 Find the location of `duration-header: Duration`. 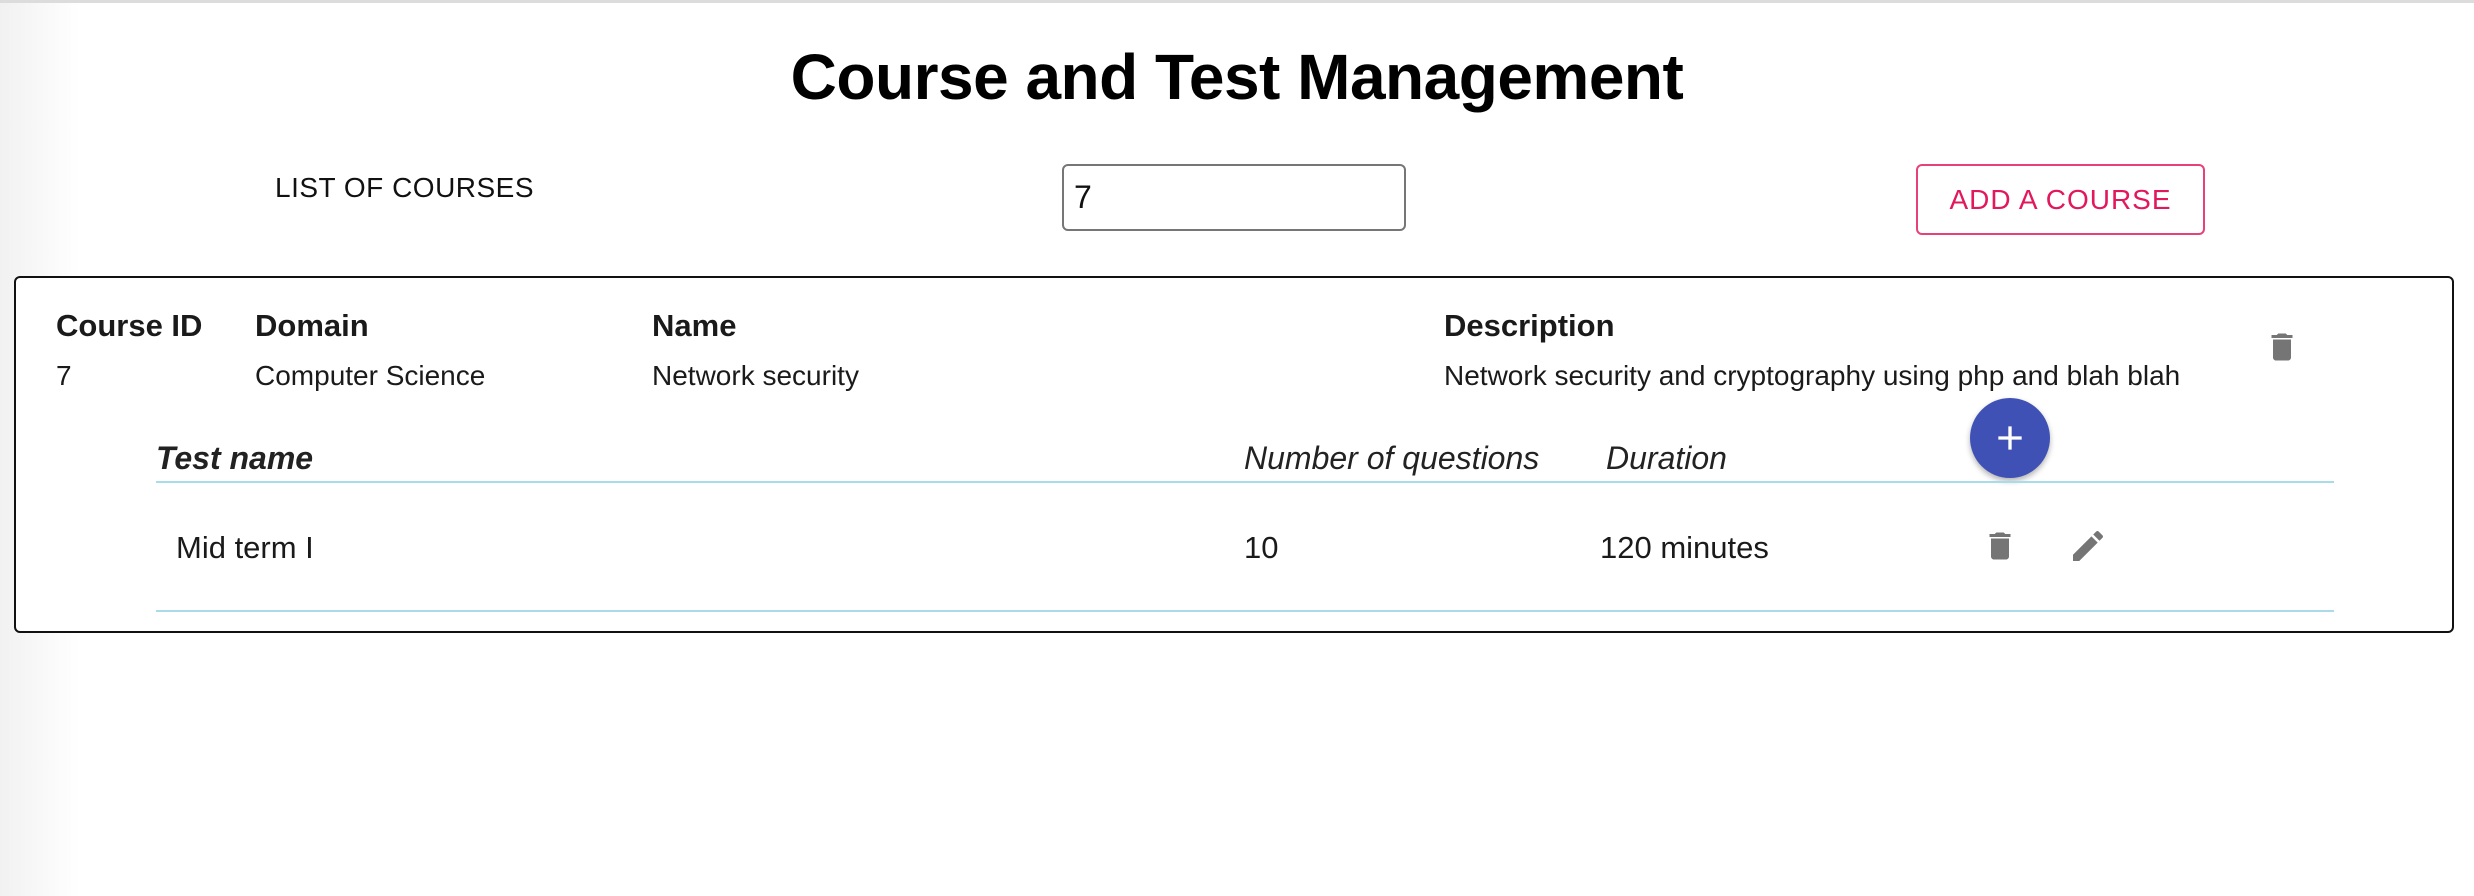

duration-header: Duration is located at coordinates (1666, 458).